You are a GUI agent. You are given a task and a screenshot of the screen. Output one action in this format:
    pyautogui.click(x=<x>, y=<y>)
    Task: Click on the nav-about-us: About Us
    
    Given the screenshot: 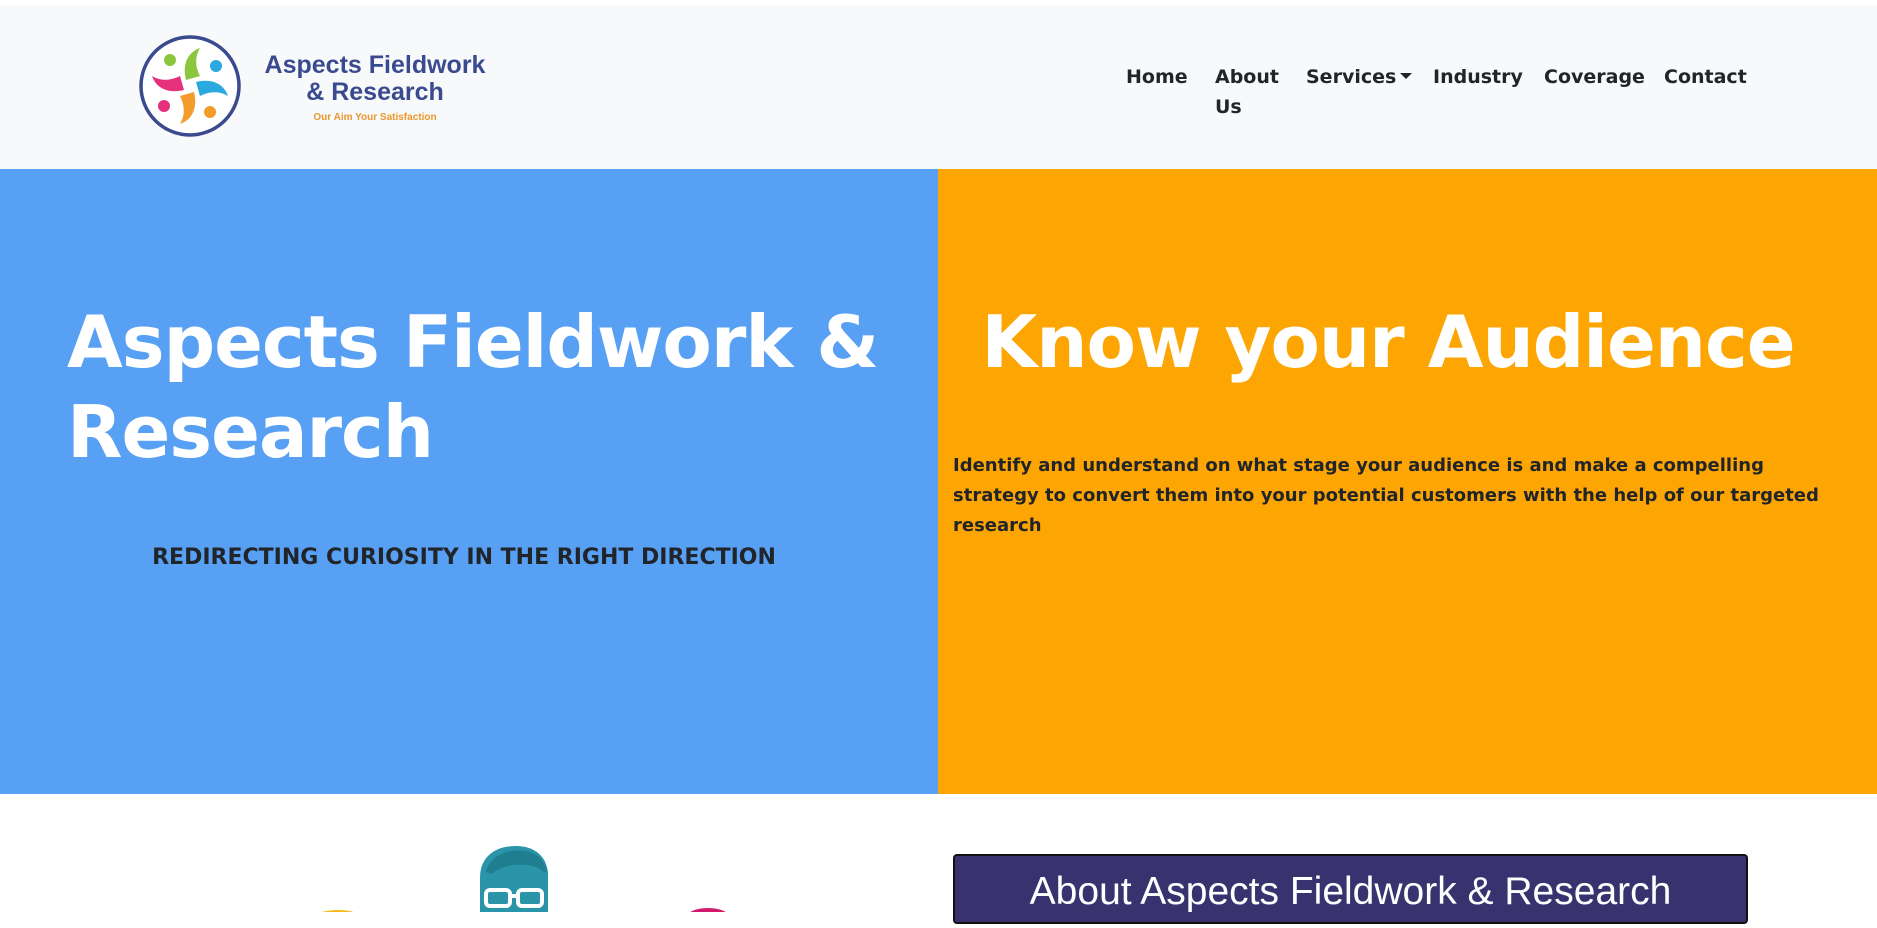 What is the action you would take?
    pyautogui.click(x=1248, y=92)
    